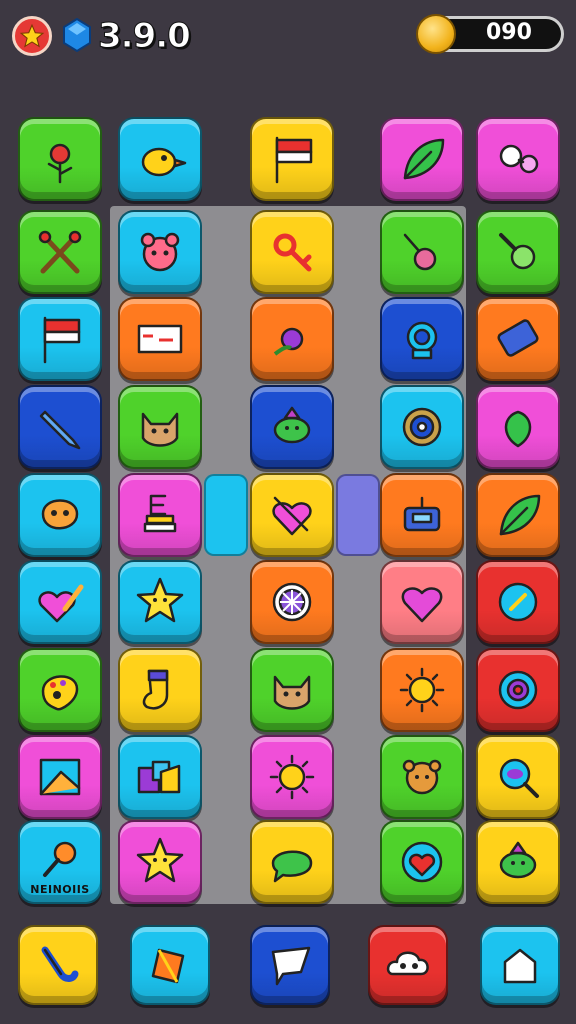  I want to click on crossed-tools-icon, so click(60, 252).